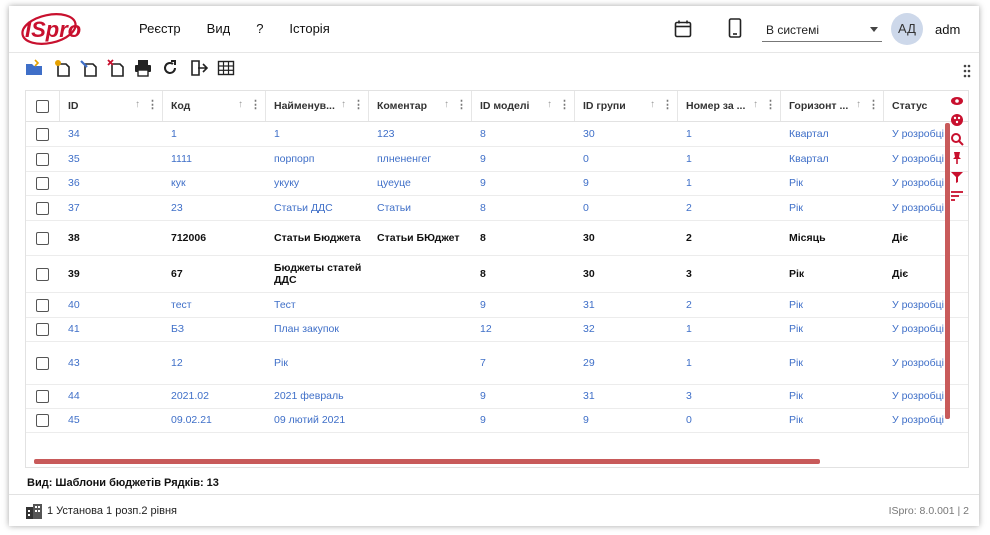 This screenshot has width=990, height=535. What do you see at coordinates (957, 196) in the screenshot?
I see `sort-icon` at bounding box center [957, 196].